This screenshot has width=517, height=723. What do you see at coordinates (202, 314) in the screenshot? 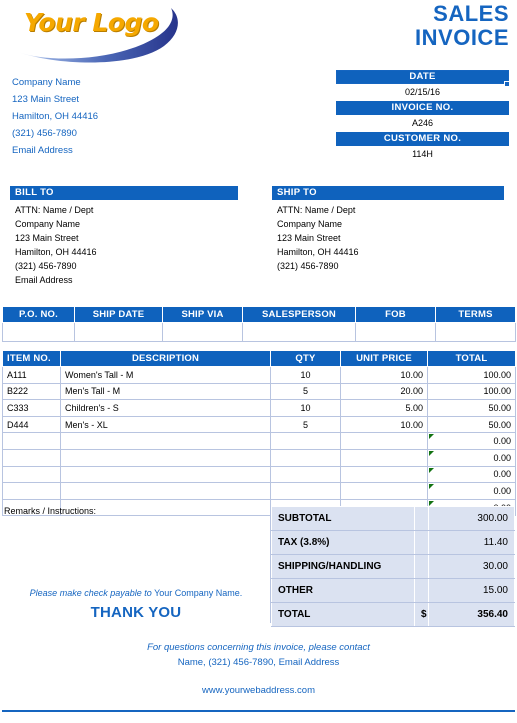
I see `shipping-col-ship-via: SHIP VIA` at bounding box center [202, 314].